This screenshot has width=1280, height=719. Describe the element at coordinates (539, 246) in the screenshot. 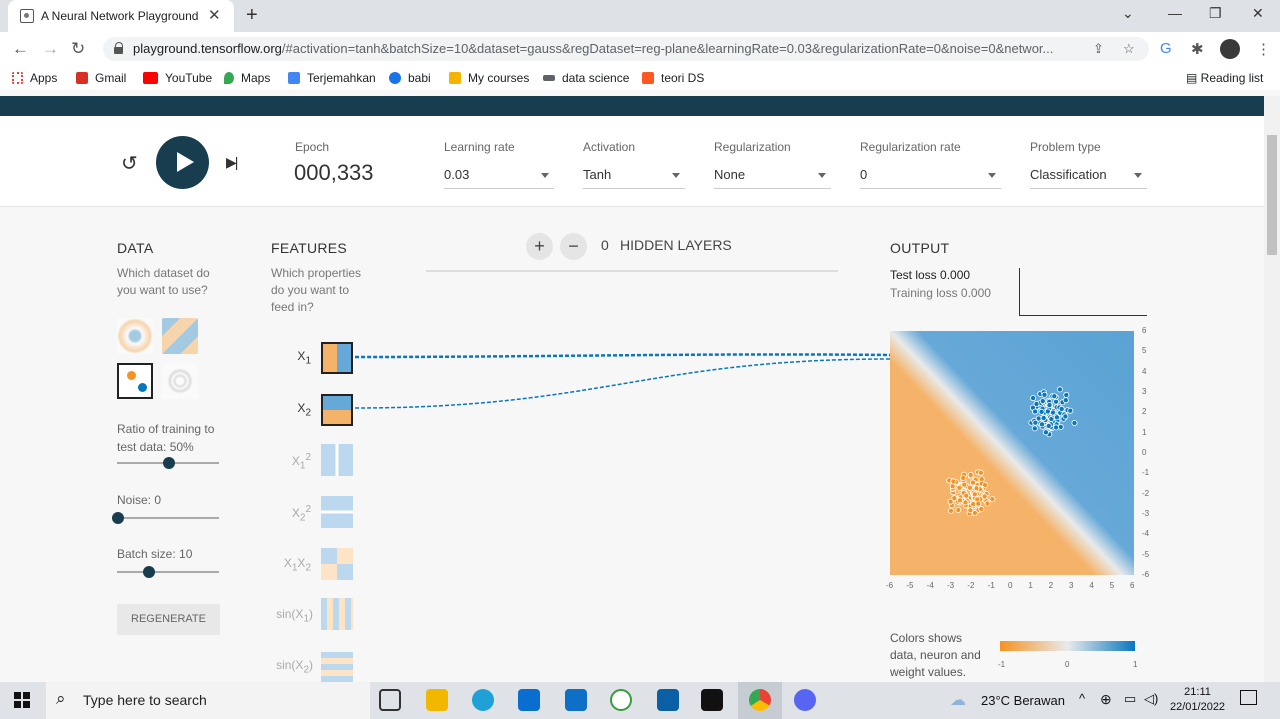

I see `add-layer-button: +` at that location.